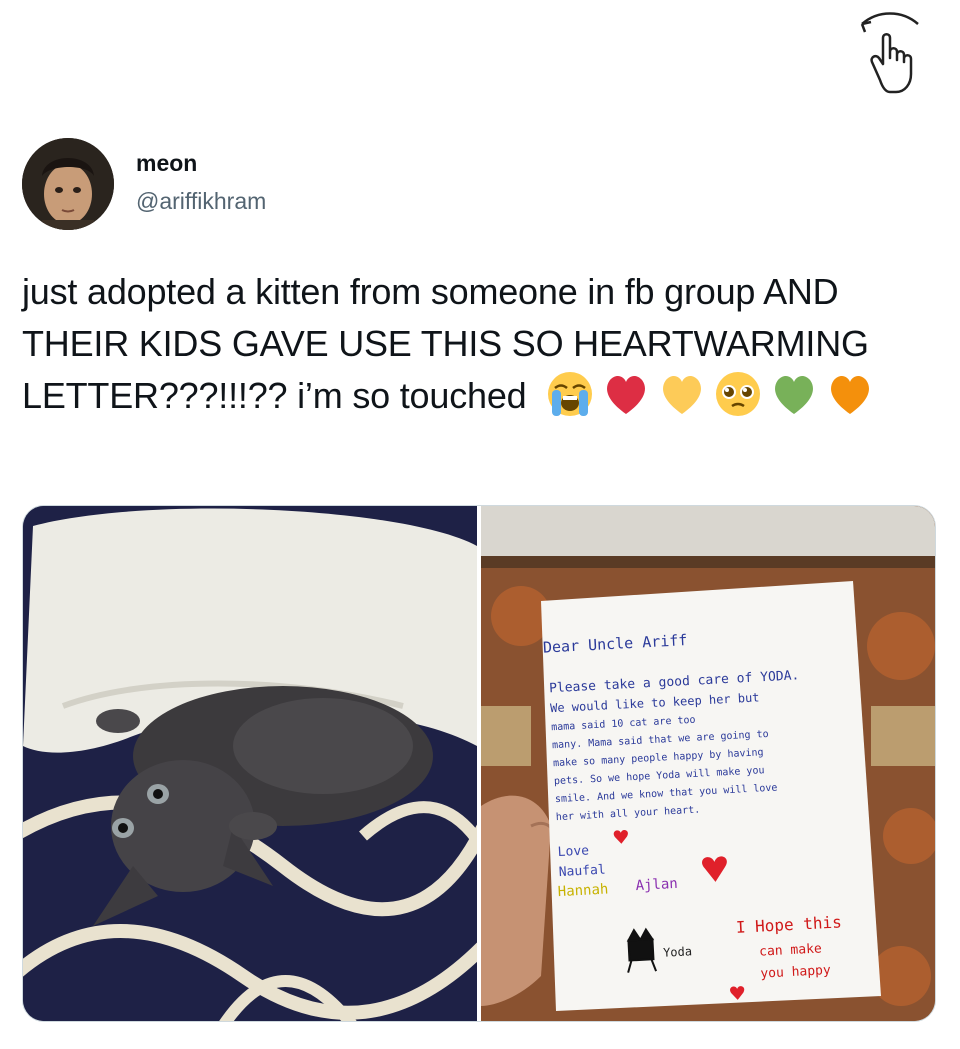  Describe the element at coordinates (570, 394) in the screenshot. I see `loudly-crying-face-icon` at that location.